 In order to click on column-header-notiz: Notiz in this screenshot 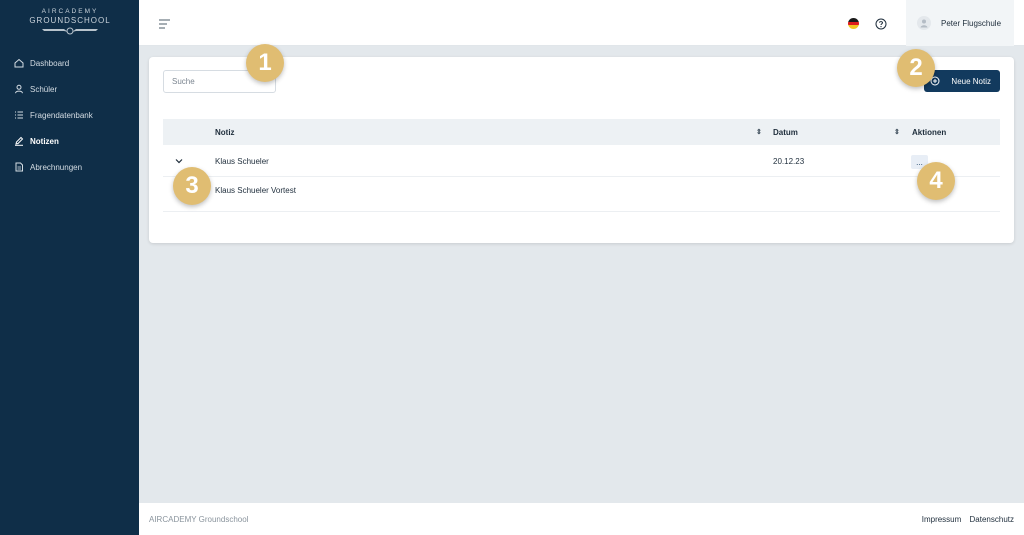, I will do `click(225, 132)`.